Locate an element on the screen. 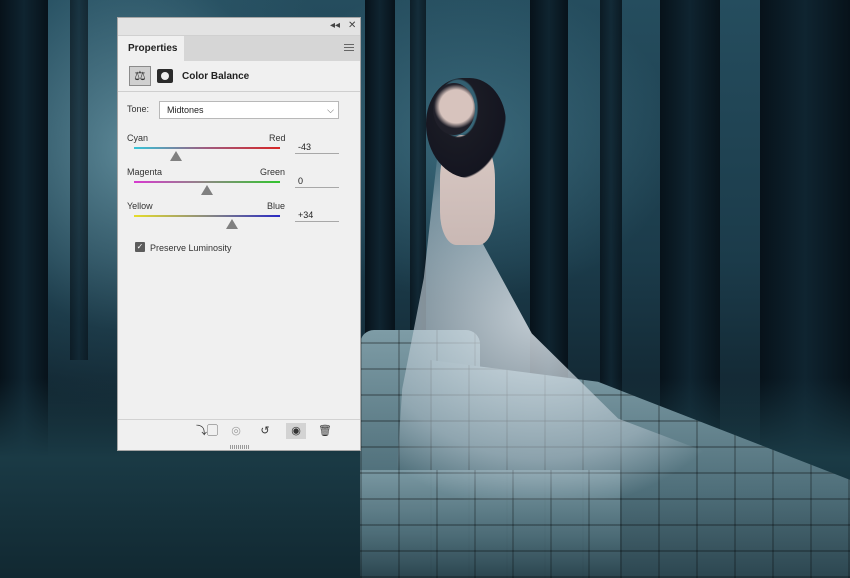 The image size is (850, 578). clip-to-layer-icon: ⤵▢ is located at coordinates (207, 431).